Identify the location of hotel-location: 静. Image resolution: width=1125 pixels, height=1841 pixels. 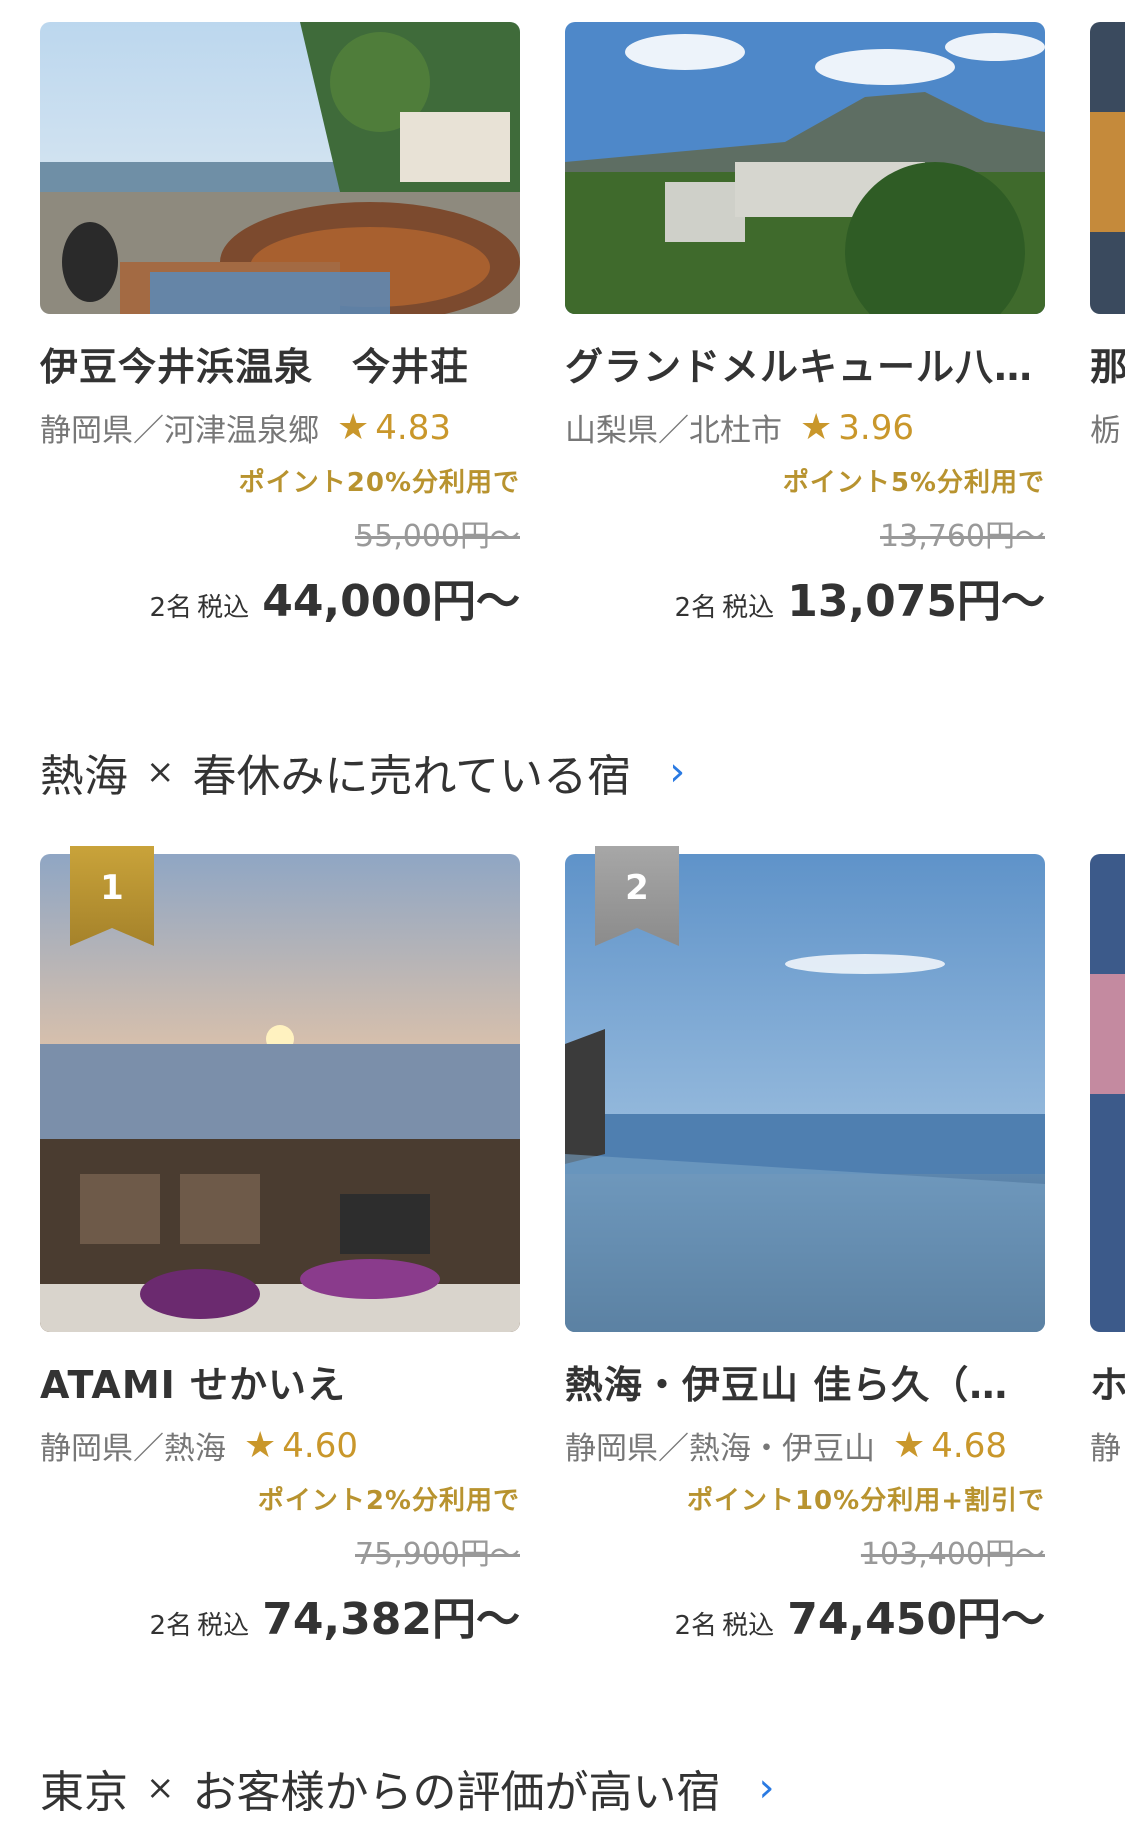
(1105, 1449).